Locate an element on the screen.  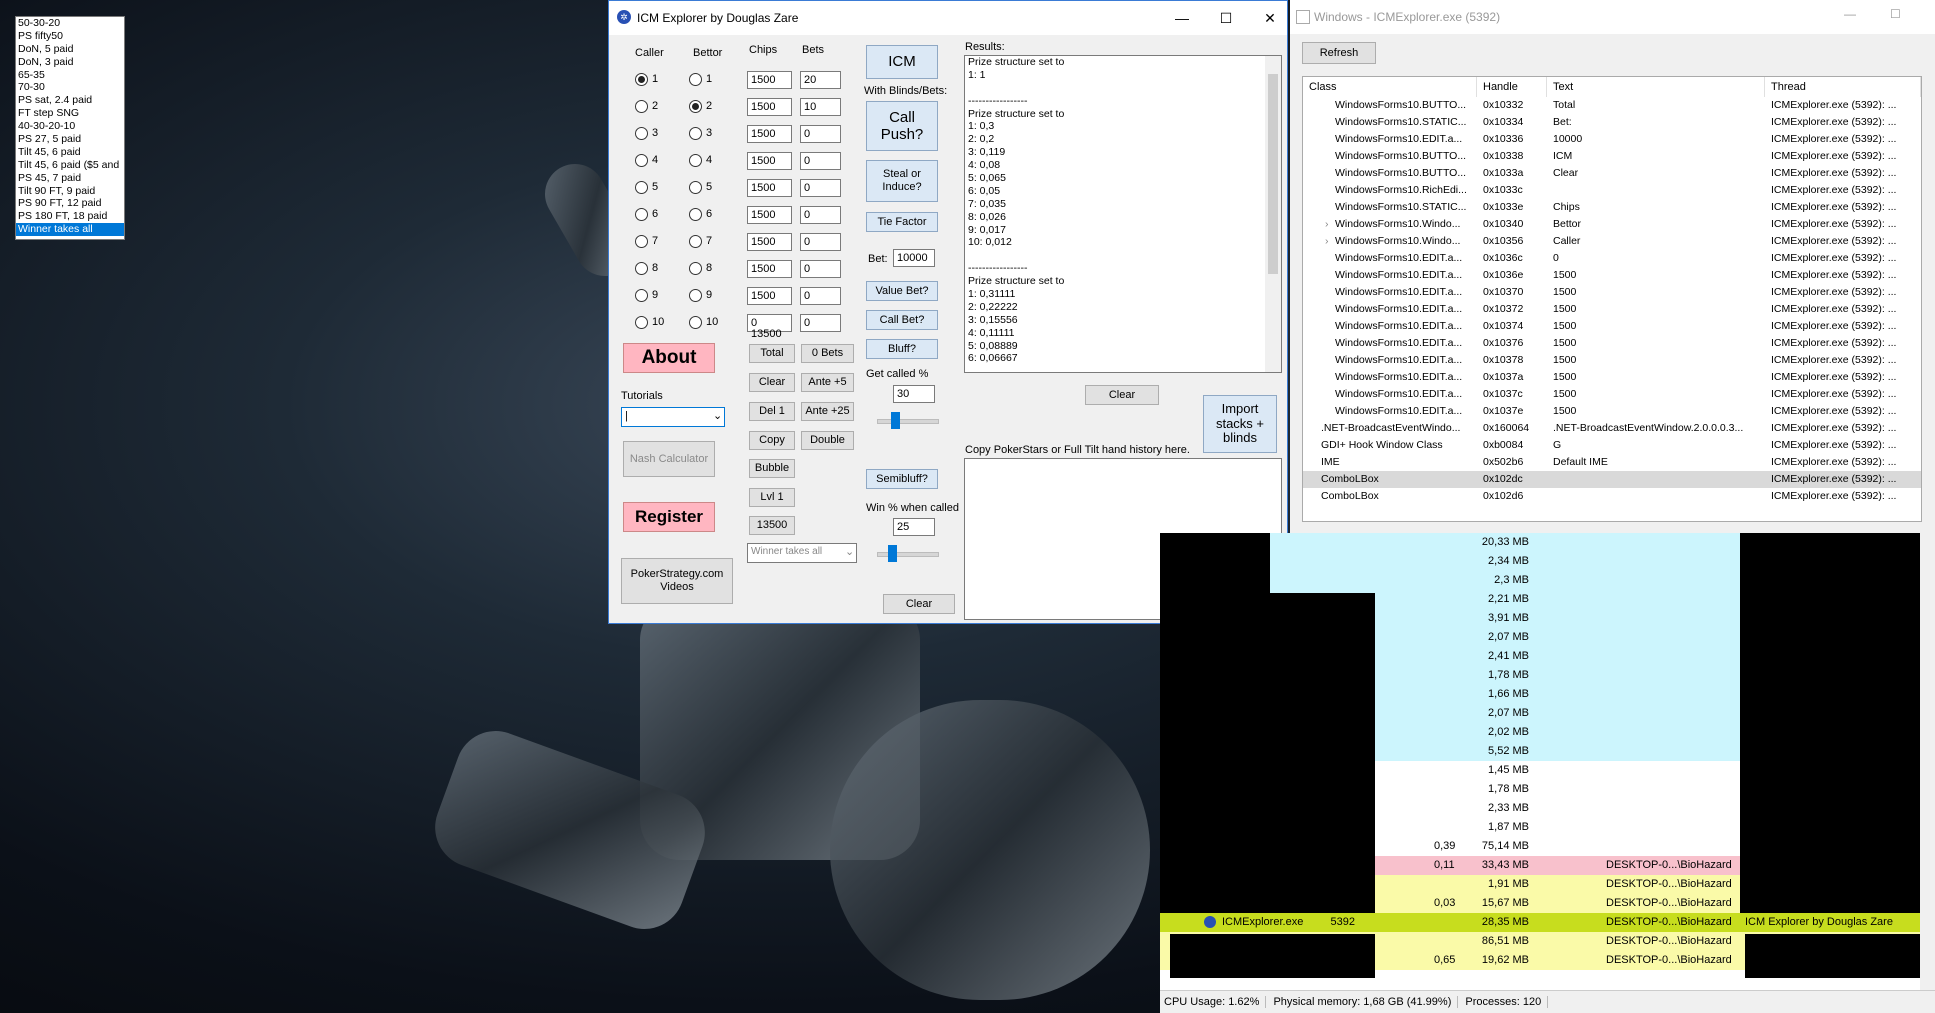
clear-button: Clear is located at coordinates (772, 382).